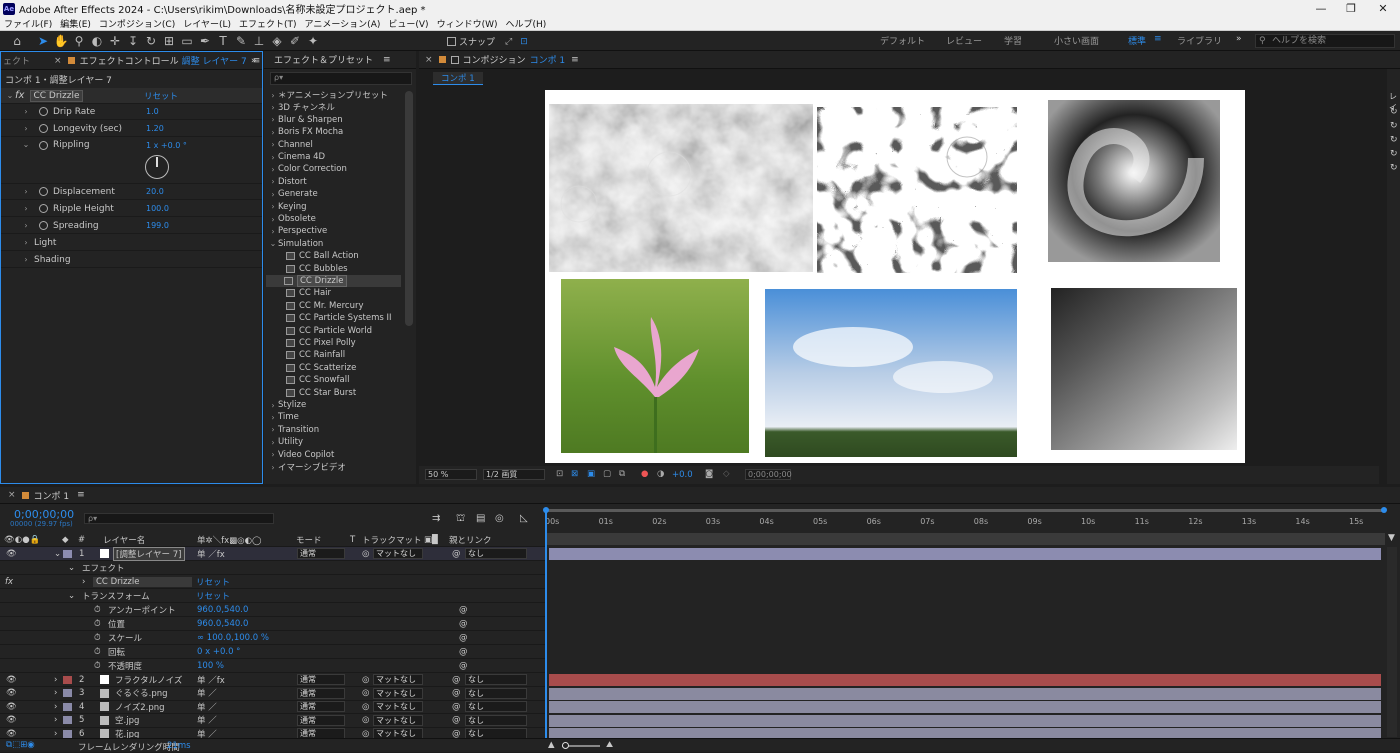 The image size is (1400, 753). Describe the element at coordinates (155, 128) in the screenshot. I see `longevity-value: 1.20` at that location.